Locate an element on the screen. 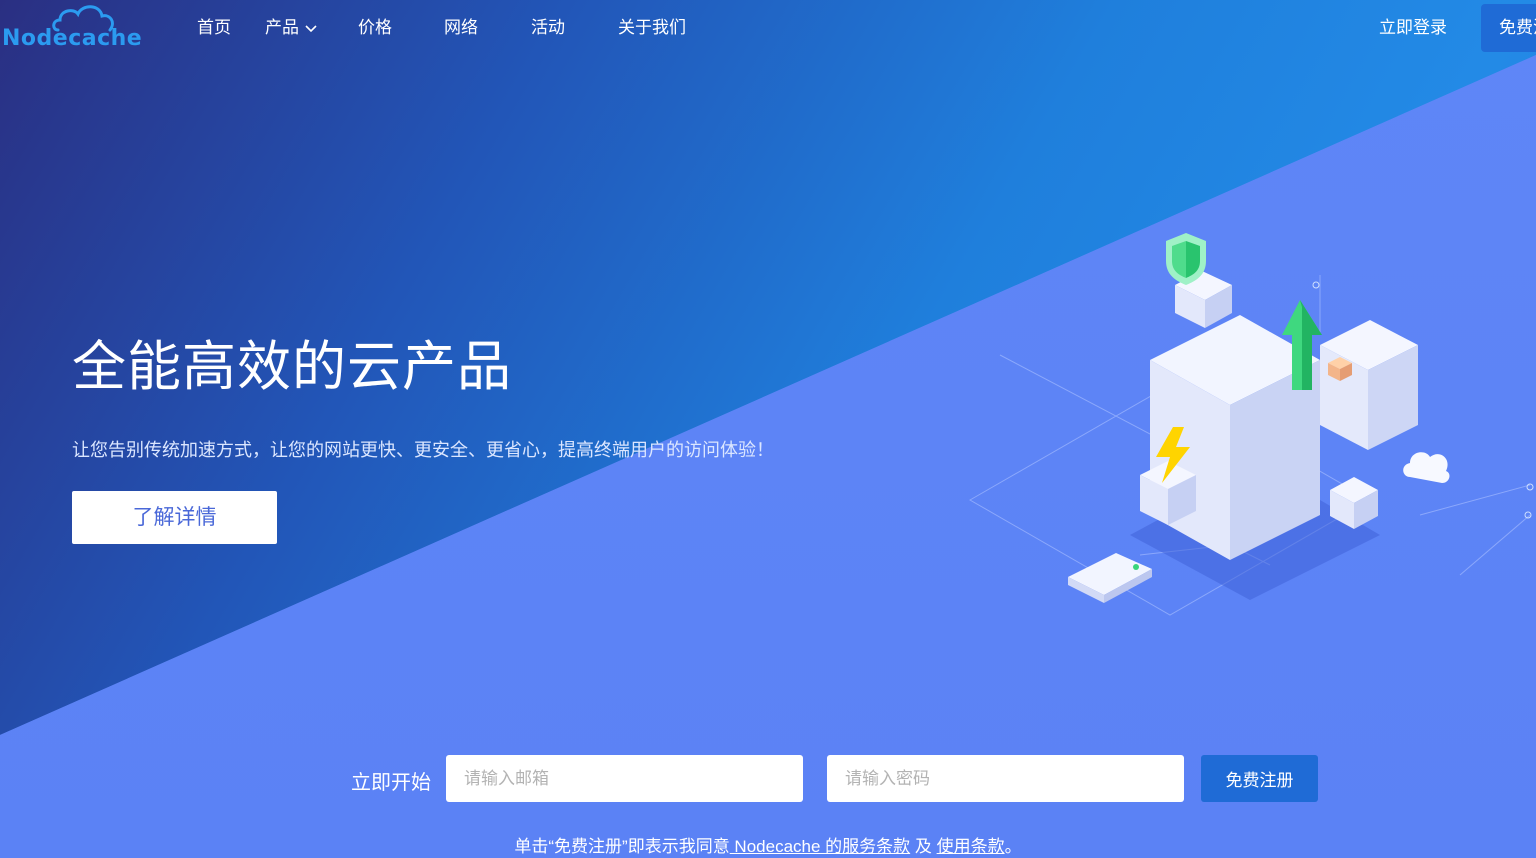  nodecache-logo: Nodecache is located at coordinates (73, 27).